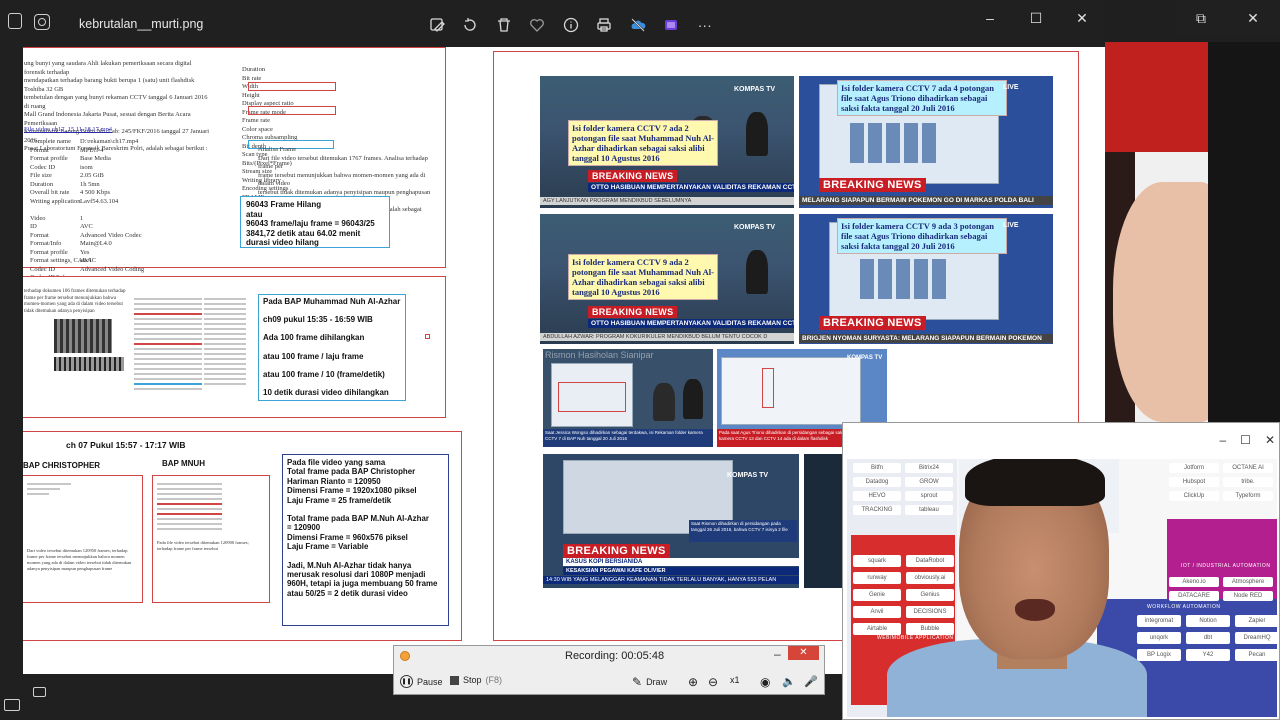 The width and height of the screenshot is (1280, 720). I want to click on microphone-icon: 🎤, so click(811, 682).